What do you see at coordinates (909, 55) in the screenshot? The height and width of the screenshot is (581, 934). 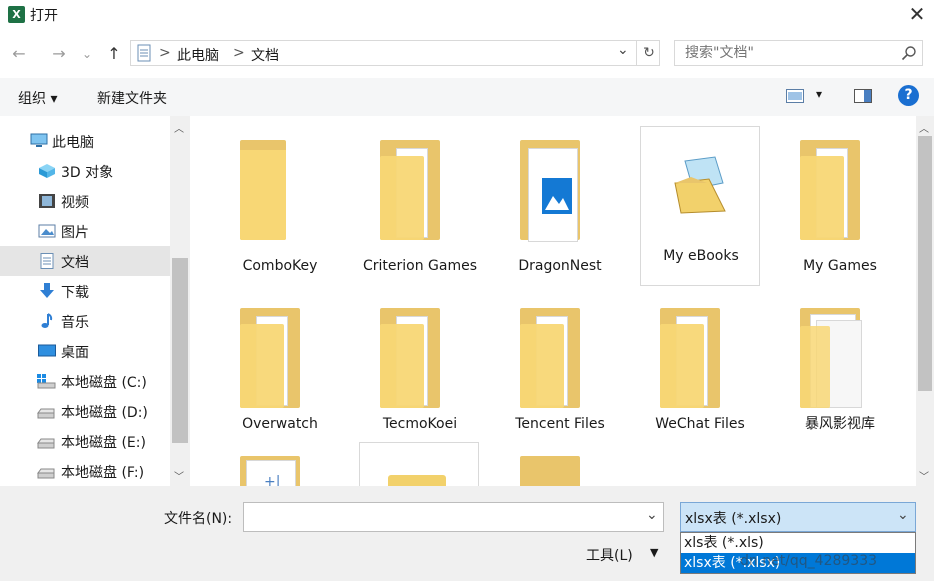 I see `search-icon` at bounding box center [909, 55].